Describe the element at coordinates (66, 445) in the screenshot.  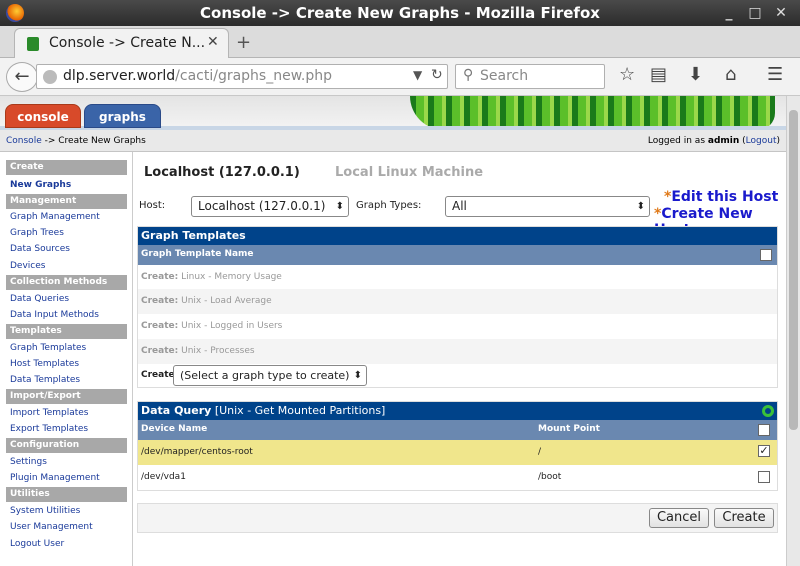
I see `sidebar-header-configuration: Configuration` at that location.